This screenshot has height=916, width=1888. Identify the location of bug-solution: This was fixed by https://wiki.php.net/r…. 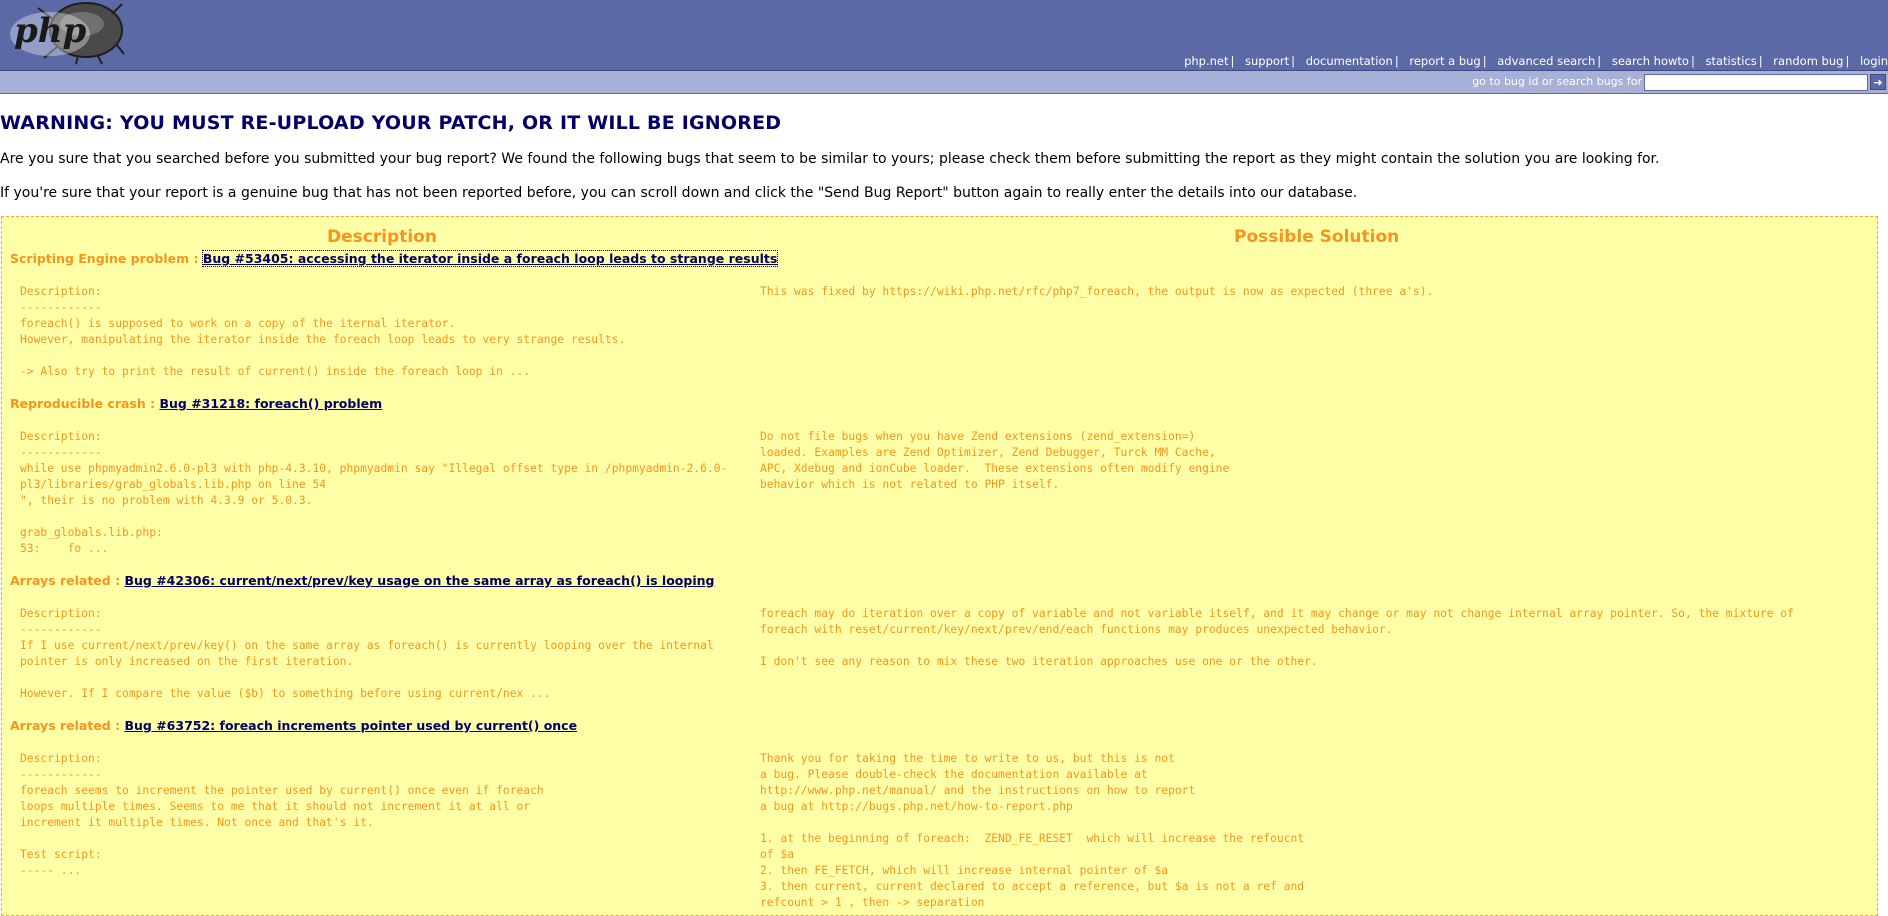
(1097, 291).